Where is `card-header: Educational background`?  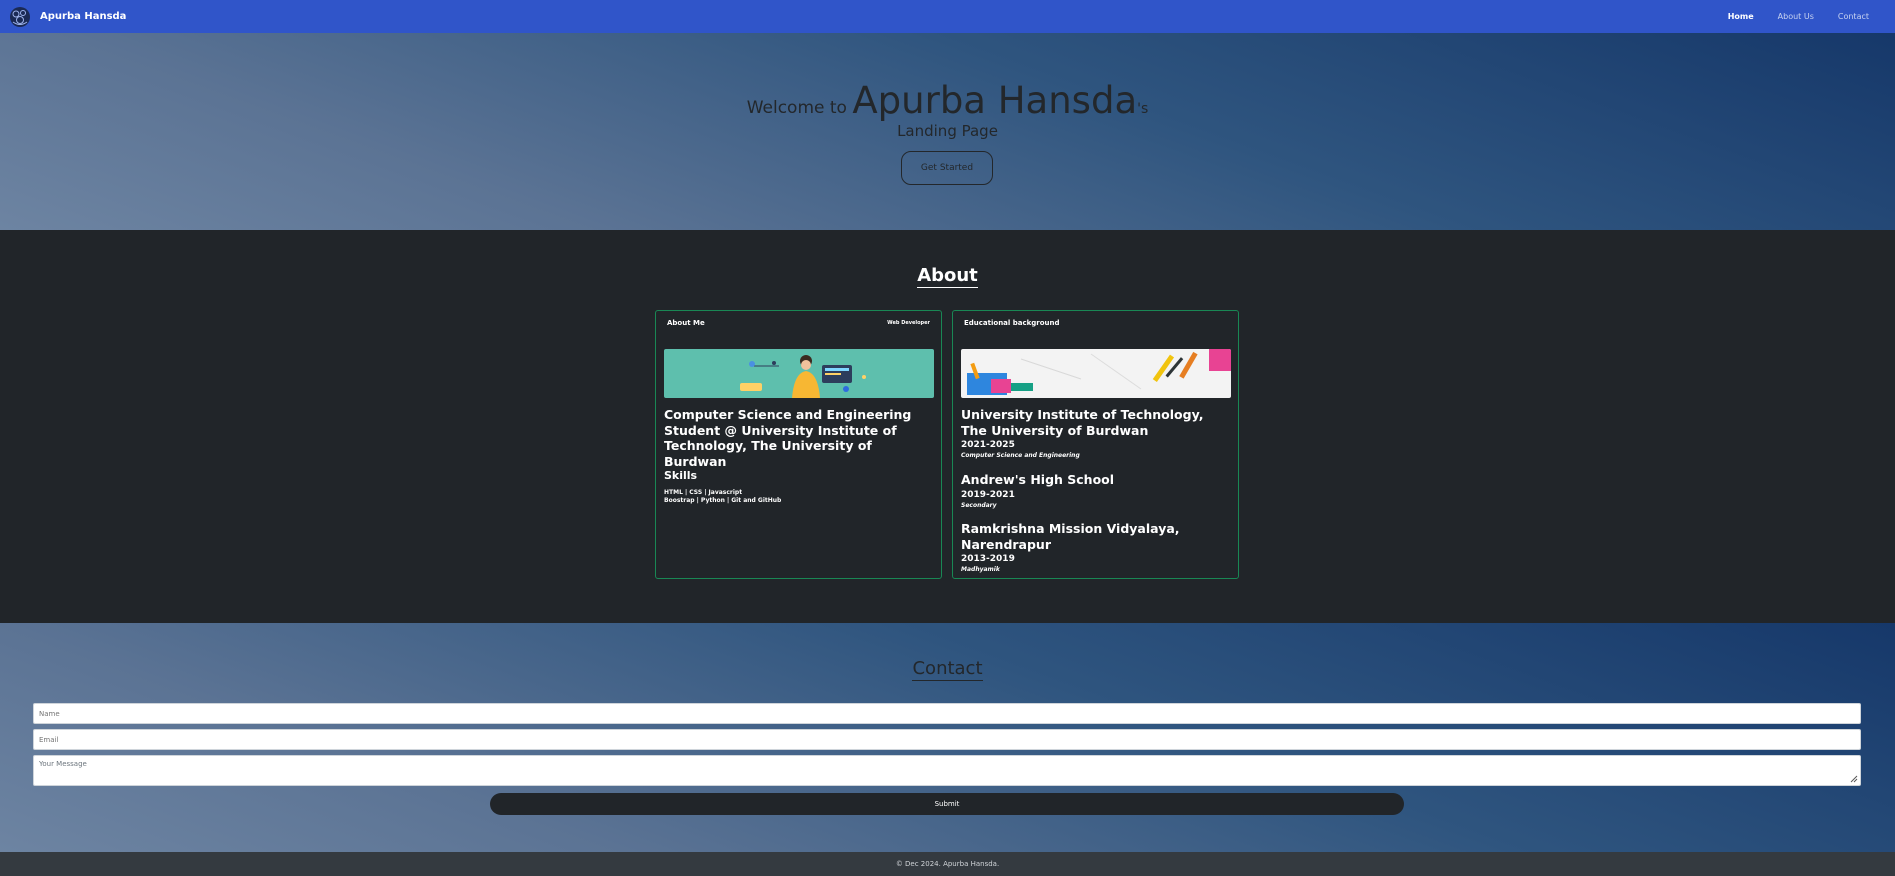
card-header: Educational background is located at coordinates (1095, 323).